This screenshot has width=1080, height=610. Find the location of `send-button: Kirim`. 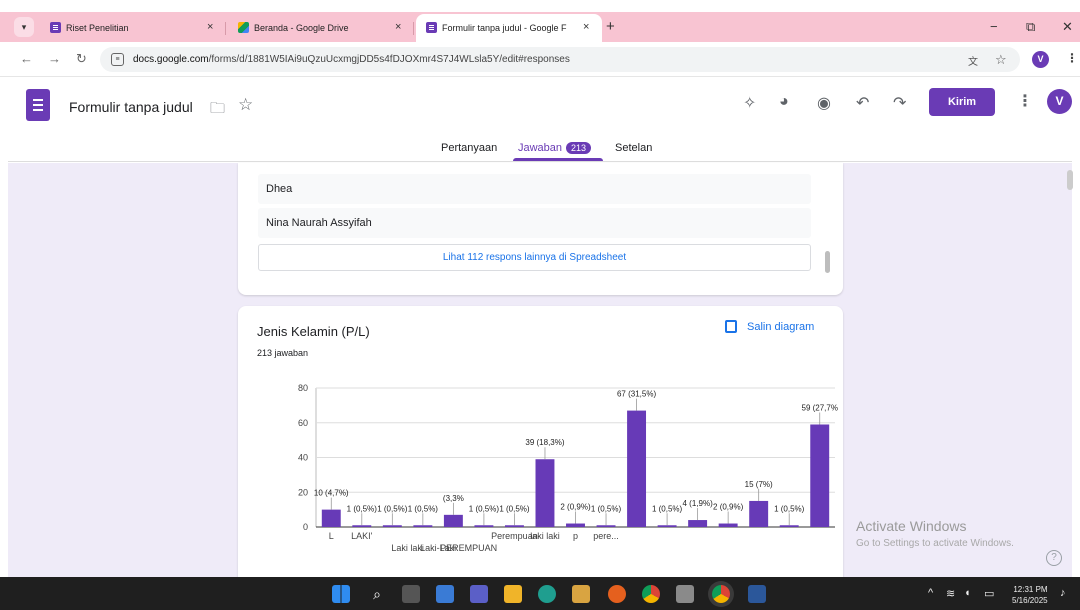

send-button: Kirim is located at coordinates (962, 102).